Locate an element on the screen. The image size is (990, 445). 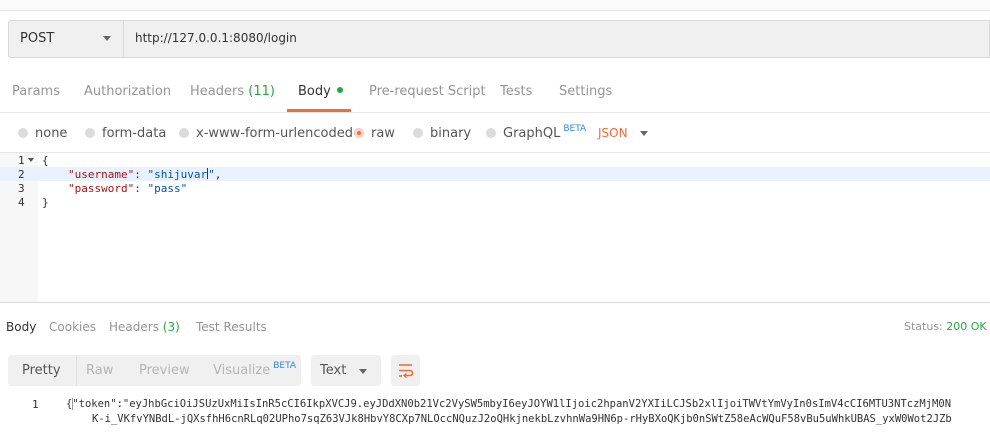
tab-params-label: Params is located at coordinates (36, 91).